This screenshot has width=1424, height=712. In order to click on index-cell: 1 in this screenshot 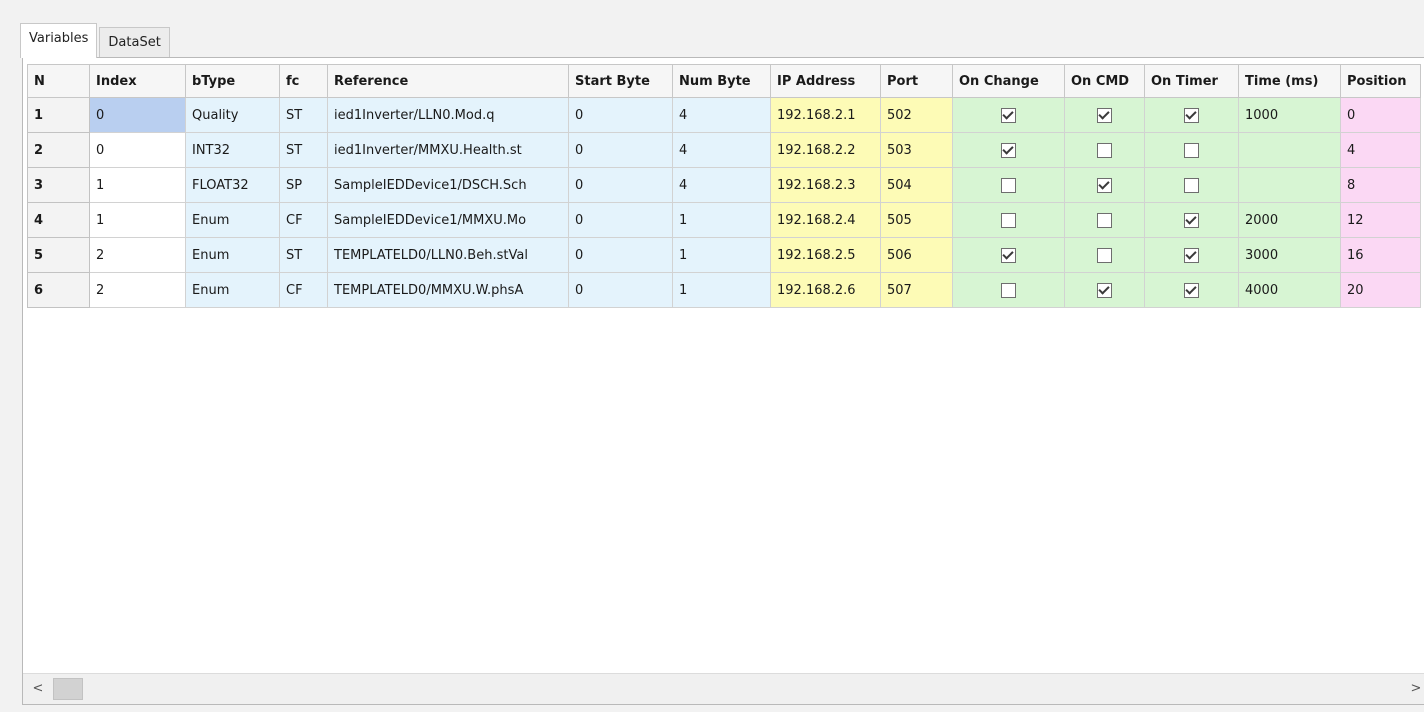, I will do `click(137, 185)`.